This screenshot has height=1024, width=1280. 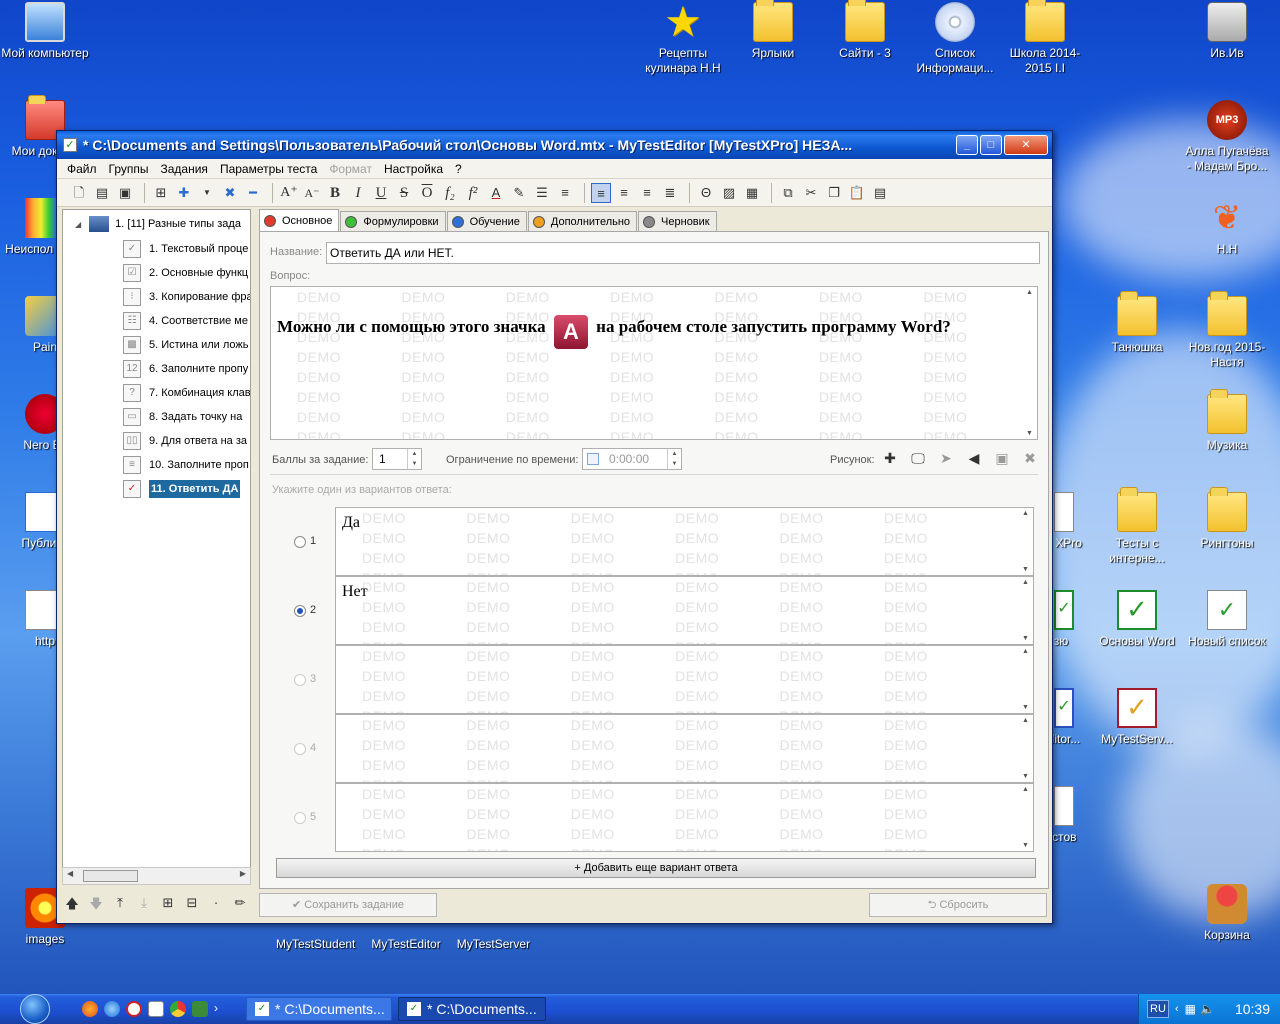 I want to click on menu-tasks: Задания, so click(x=184, y=169).